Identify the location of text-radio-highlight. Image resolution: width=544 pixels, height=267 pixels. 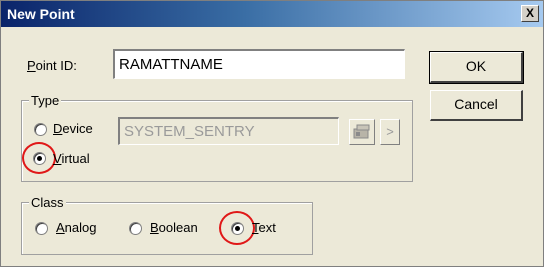
(237, 228).